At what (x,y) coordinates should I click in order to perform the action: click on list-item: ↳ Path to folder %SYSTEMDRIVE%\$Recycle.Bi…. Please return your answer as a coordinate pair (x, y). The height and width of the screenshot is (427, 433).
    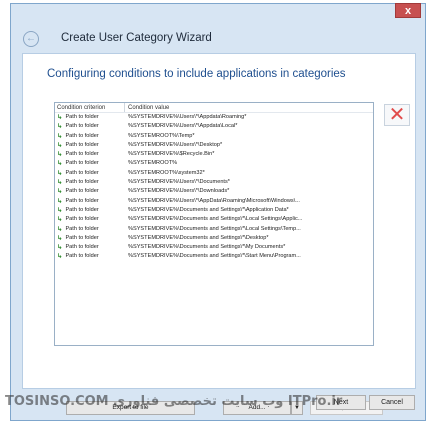
    Looking at the image, I should click on (214, 154).